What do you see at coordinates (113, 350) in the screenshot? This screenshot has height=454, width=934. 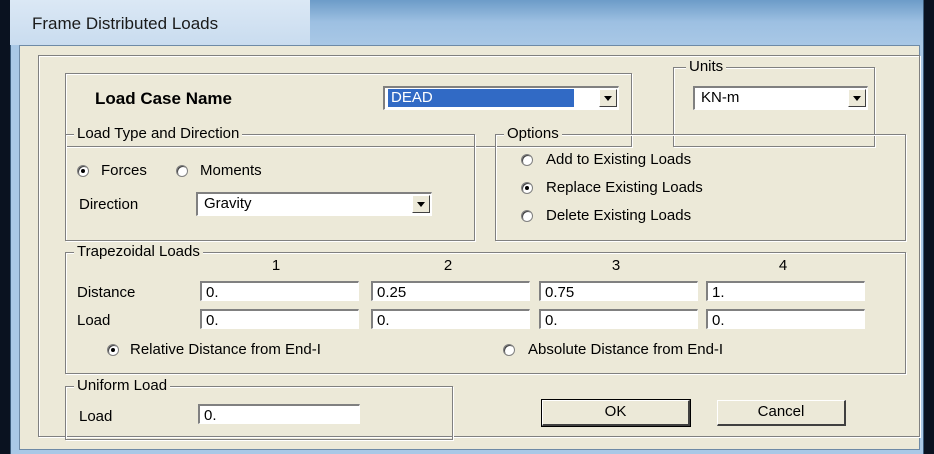 I see `relative-distance-radio` at bounding box center [113, 350].